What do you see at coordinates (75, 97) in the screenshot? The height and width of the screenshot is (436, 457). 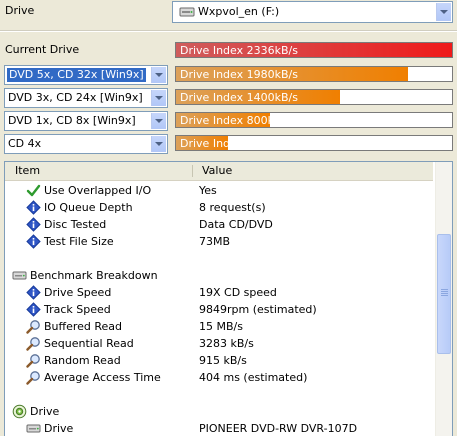 I see `select-value: DVD 3x, CD 24x [Win9x]` at bounding box center [75, 97].